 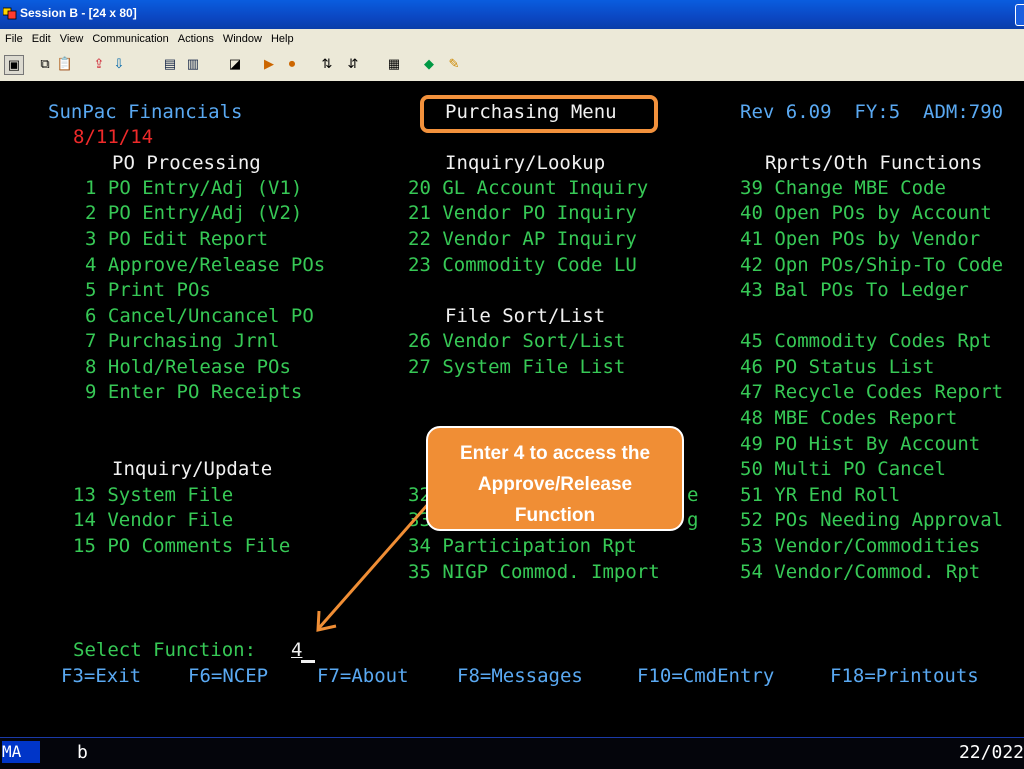 I want to click on toolbar: ▣ ⧉ 📋 ⇪ ⇩ ▤ ▥ ◪ ▶ ⏺ ⇅ ⇵ ▦ ◆ ✎, so click(x=512, y=66).